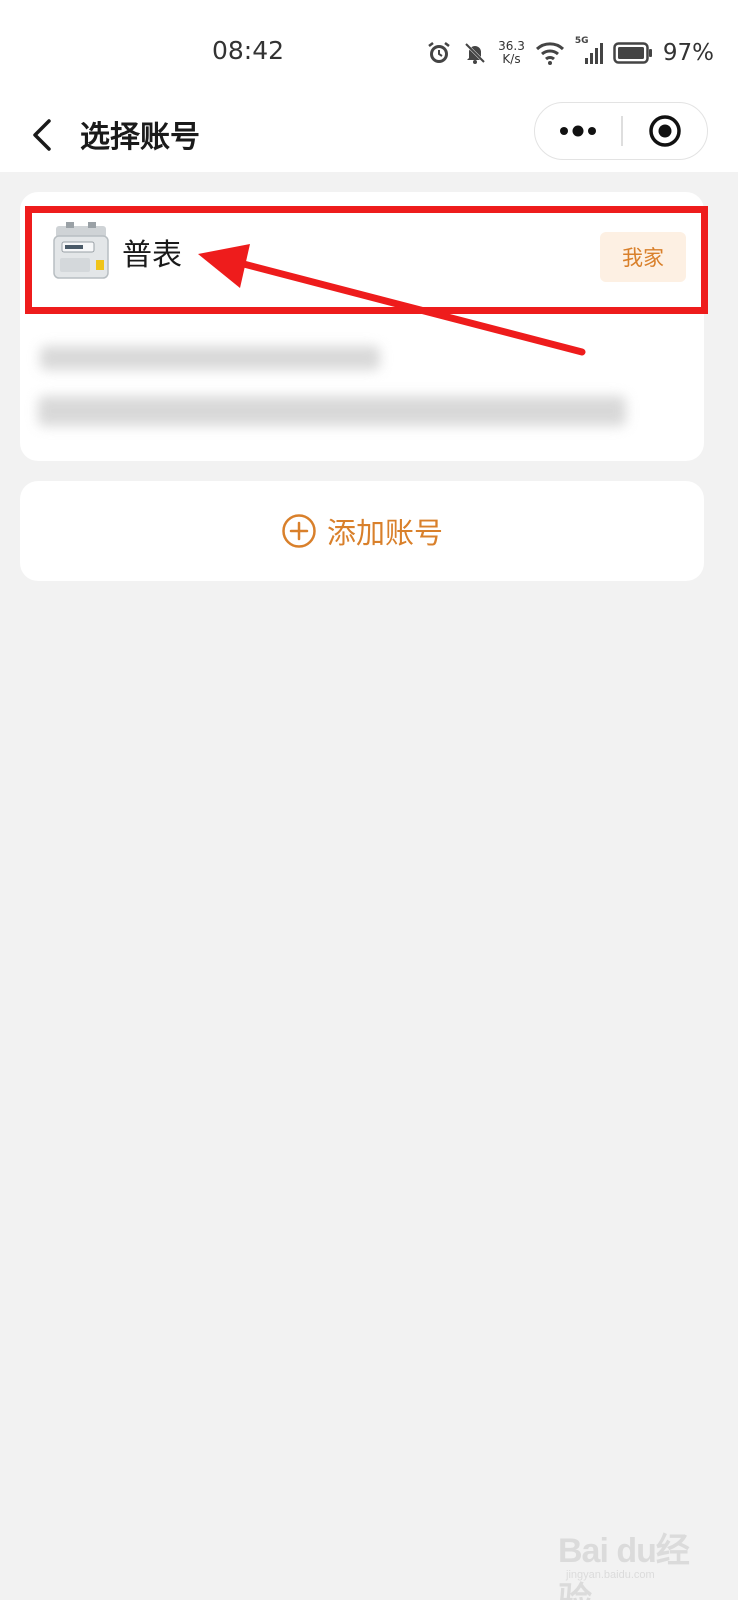  What do you see at coordinates (610, 1575) in the screenshot?
I see `watermark-url: jingyan.baidu.com` at bounding box center [610, 1575].